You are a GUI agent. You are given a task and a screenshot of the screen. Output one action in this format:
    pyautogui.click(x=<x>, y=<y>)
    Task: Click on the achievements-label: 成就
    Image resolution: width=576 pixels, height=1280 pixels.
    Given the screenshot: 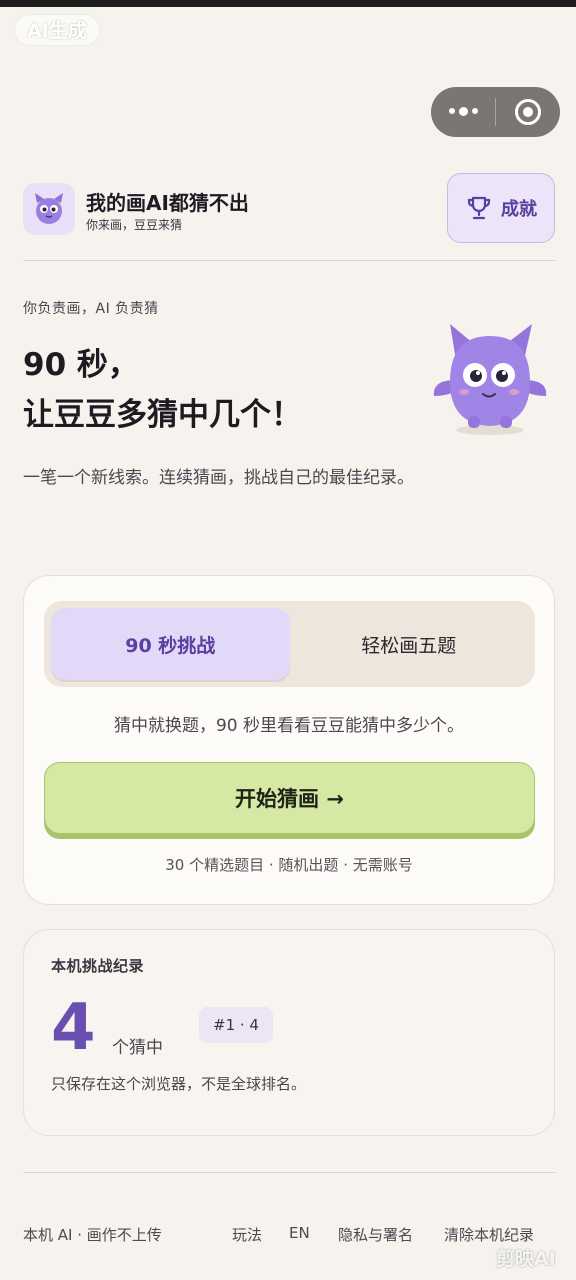 What is the action you would take?
    pyautogui.click(x=519, y=209)
    